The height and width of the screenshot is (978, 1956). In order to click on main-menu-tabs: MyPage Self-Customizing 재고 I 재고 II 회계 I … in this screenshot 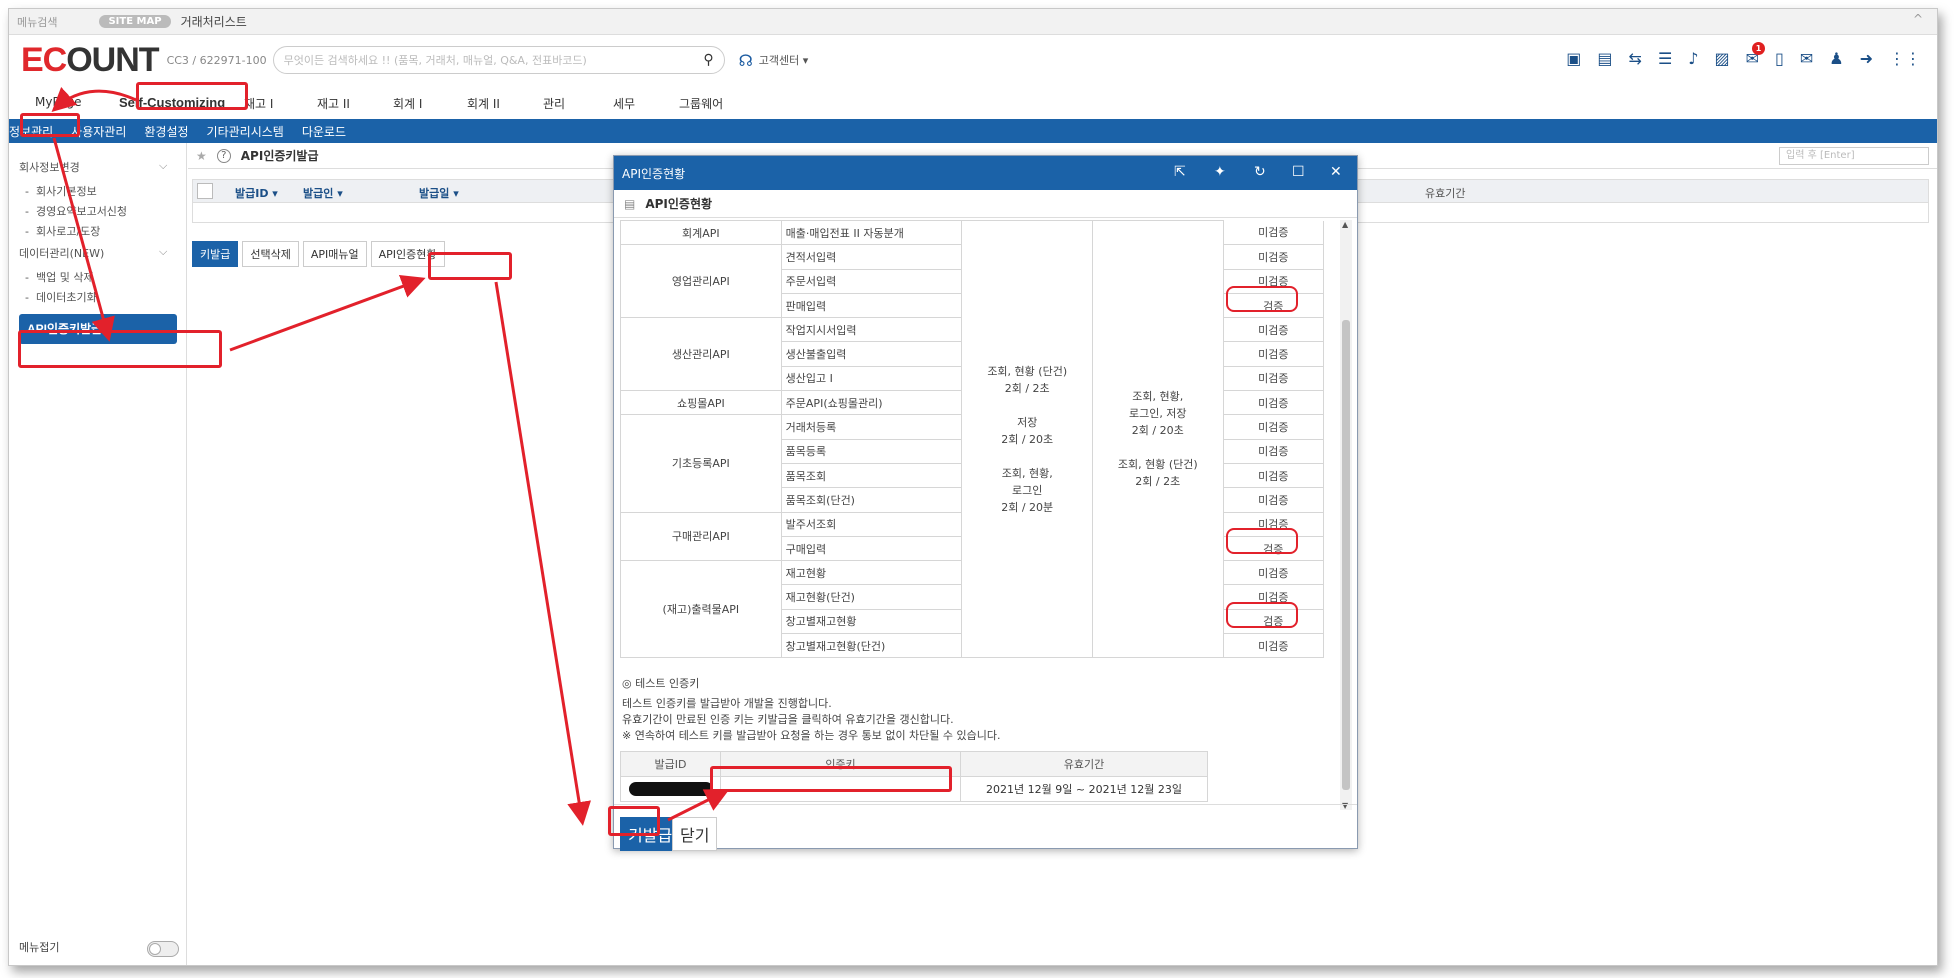, I will do `click(973, 104)`.